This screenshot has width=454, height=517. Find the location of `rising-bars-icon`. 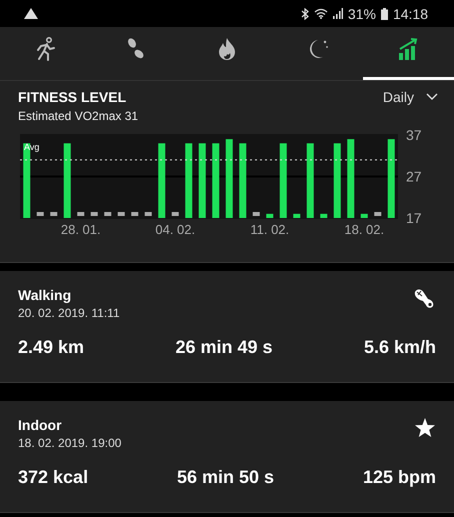

rising-bars-icon is located at coordinates (409, 49).